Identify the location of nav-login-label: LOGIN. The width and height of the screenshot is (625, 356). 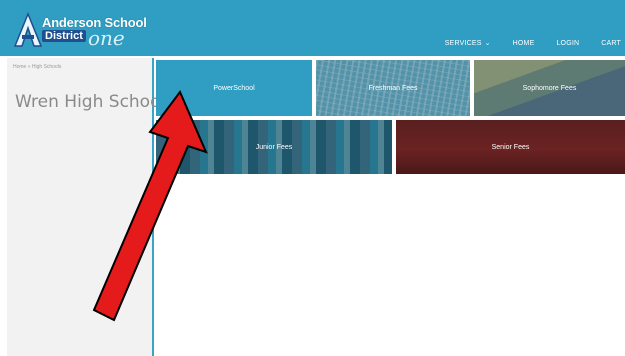
(568, 43).